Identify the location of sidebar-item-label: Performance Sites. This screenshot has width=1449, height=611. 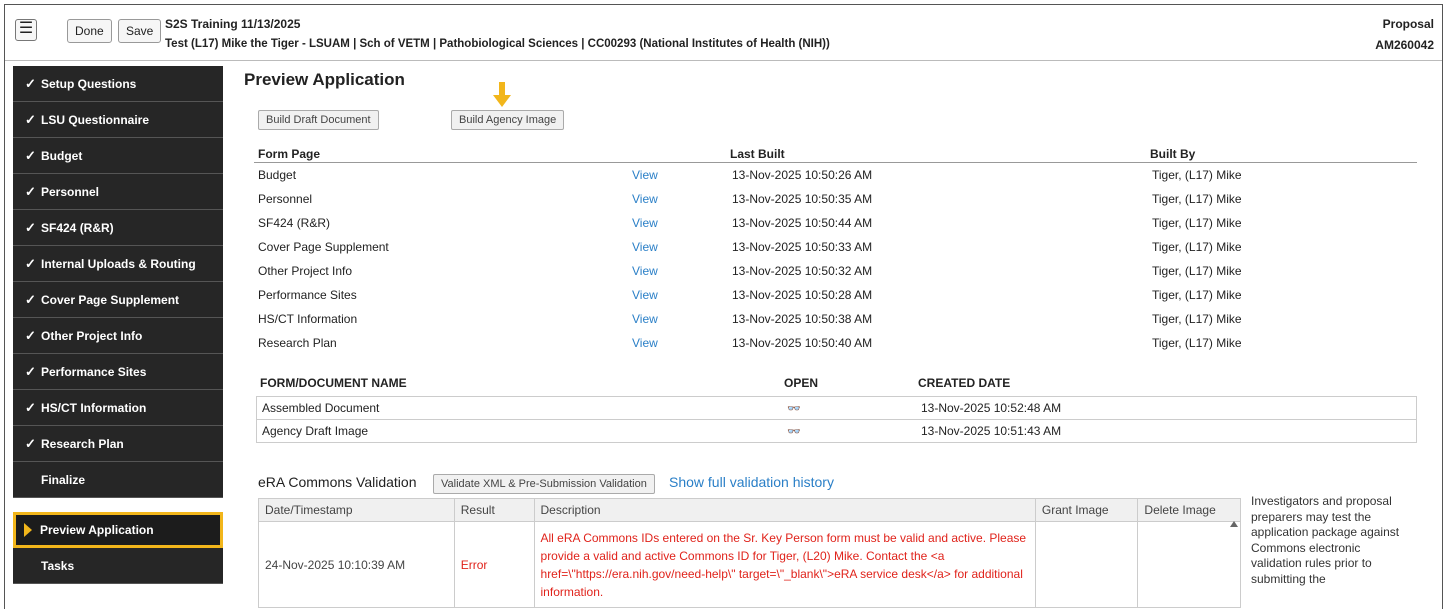
(94, 371).